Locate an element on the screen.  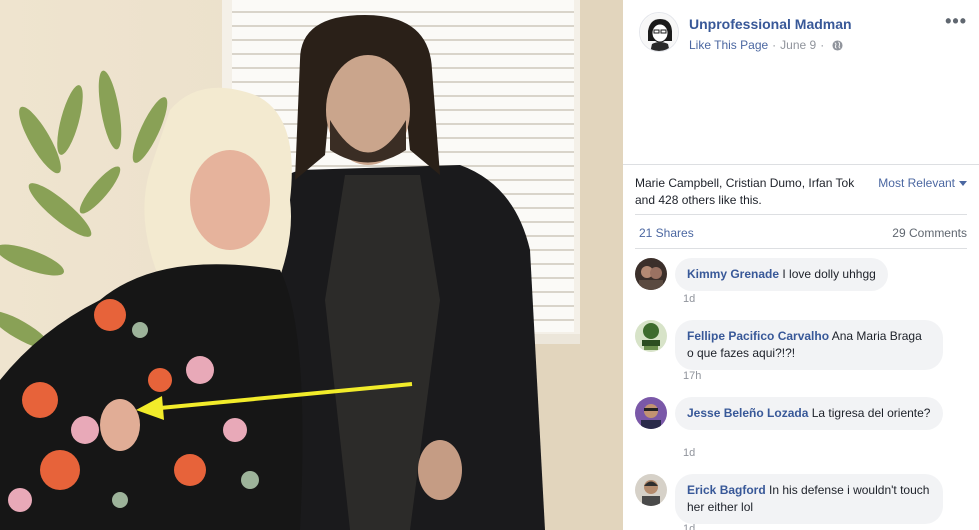
comment-author: Fellipe Pacifico Carvalho is located at coordinates (758, 336).